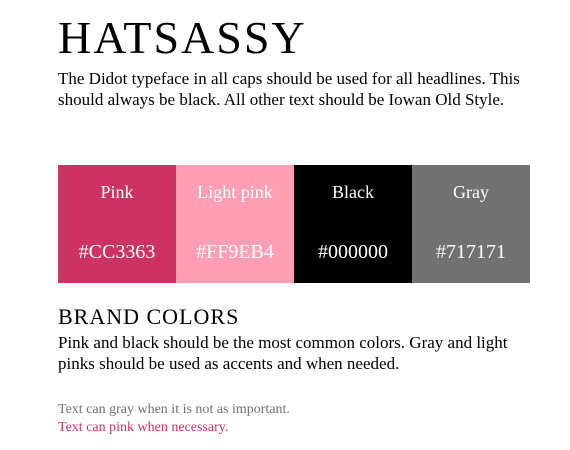  Describe the element at coordinates (471, 192) in the screenshot. I see `swatch-name: Gray` at that location.